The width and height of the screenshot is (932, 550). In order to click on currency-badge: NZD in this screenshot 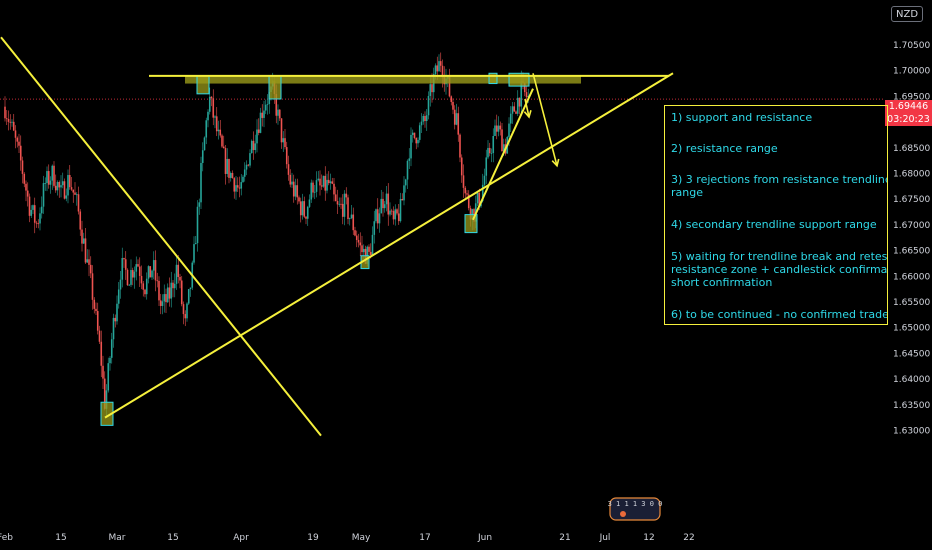, I will do `click(907, 14)`.